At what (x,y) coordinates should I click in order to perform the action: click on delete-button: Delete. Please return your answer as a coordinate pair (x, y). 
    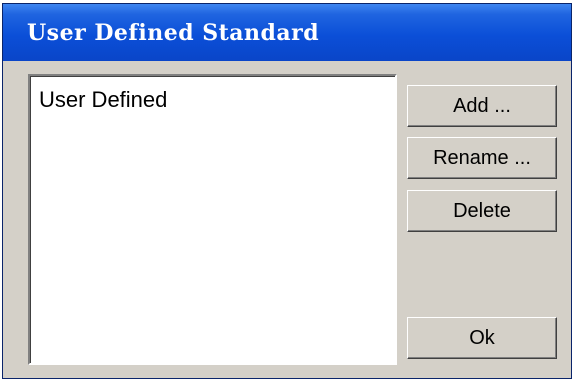
    Looking at the image, I should click on (482, 211).